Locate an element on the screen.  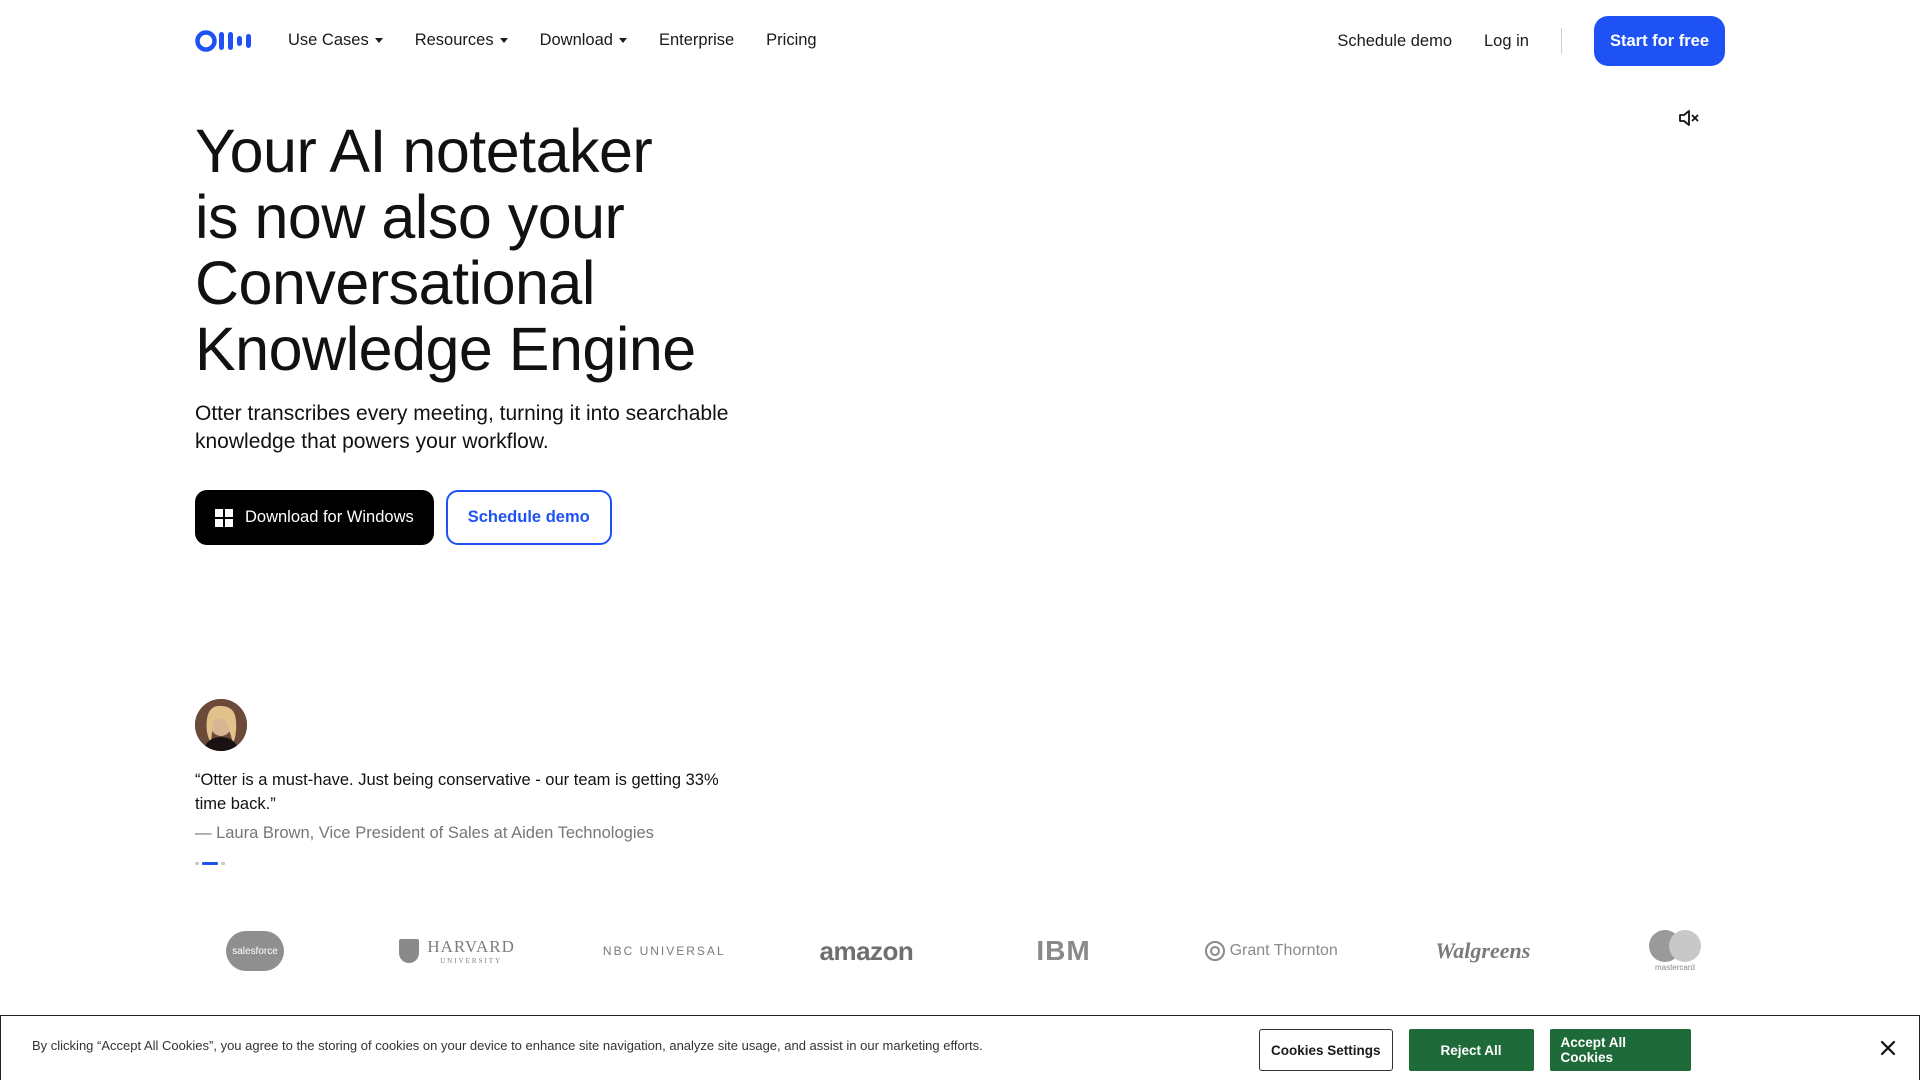
harvard-shield-icon is located at coordinates (409, 951).